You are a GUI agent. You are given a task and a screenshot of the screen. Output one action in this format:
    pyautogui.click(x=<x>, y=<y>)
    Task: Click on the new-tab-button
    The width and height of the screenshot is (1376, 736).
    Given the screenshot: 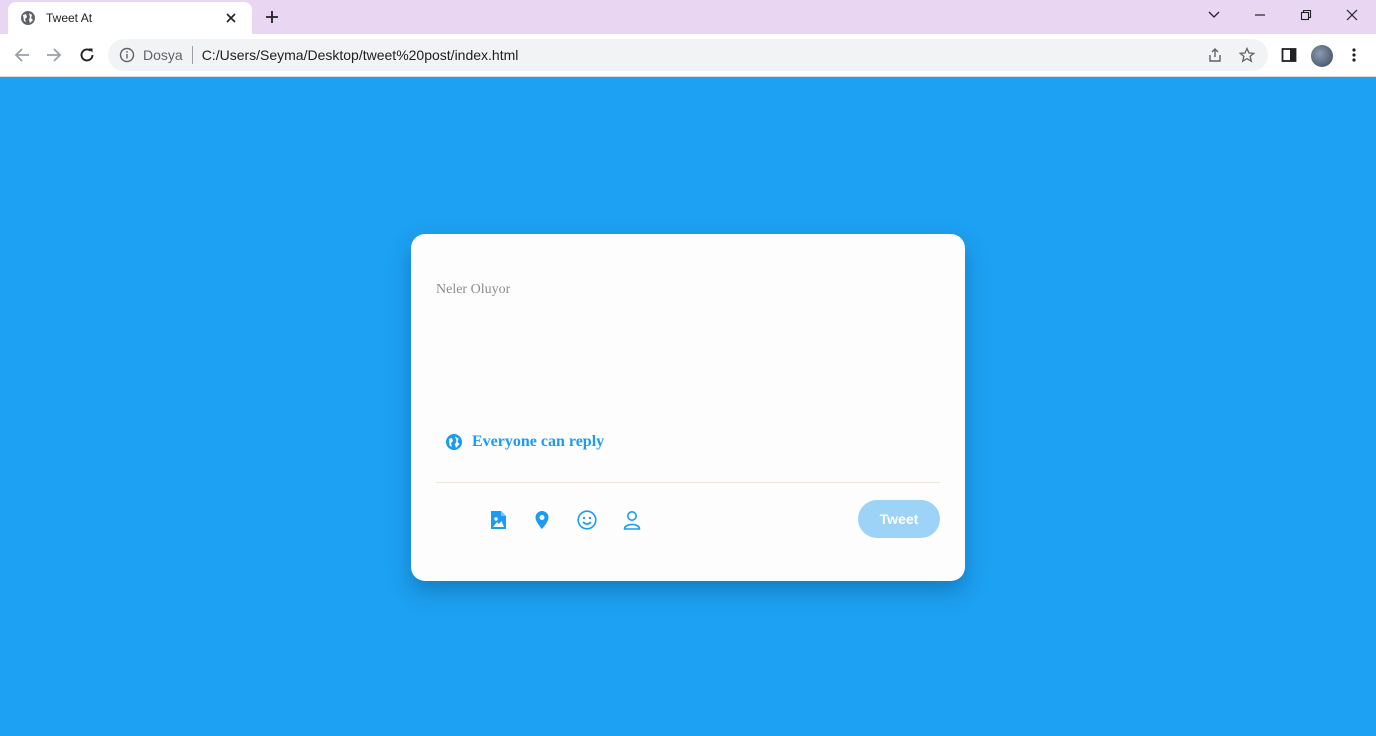 What is the action you would take?
    pyautogui.click(x=272, y=17)
    